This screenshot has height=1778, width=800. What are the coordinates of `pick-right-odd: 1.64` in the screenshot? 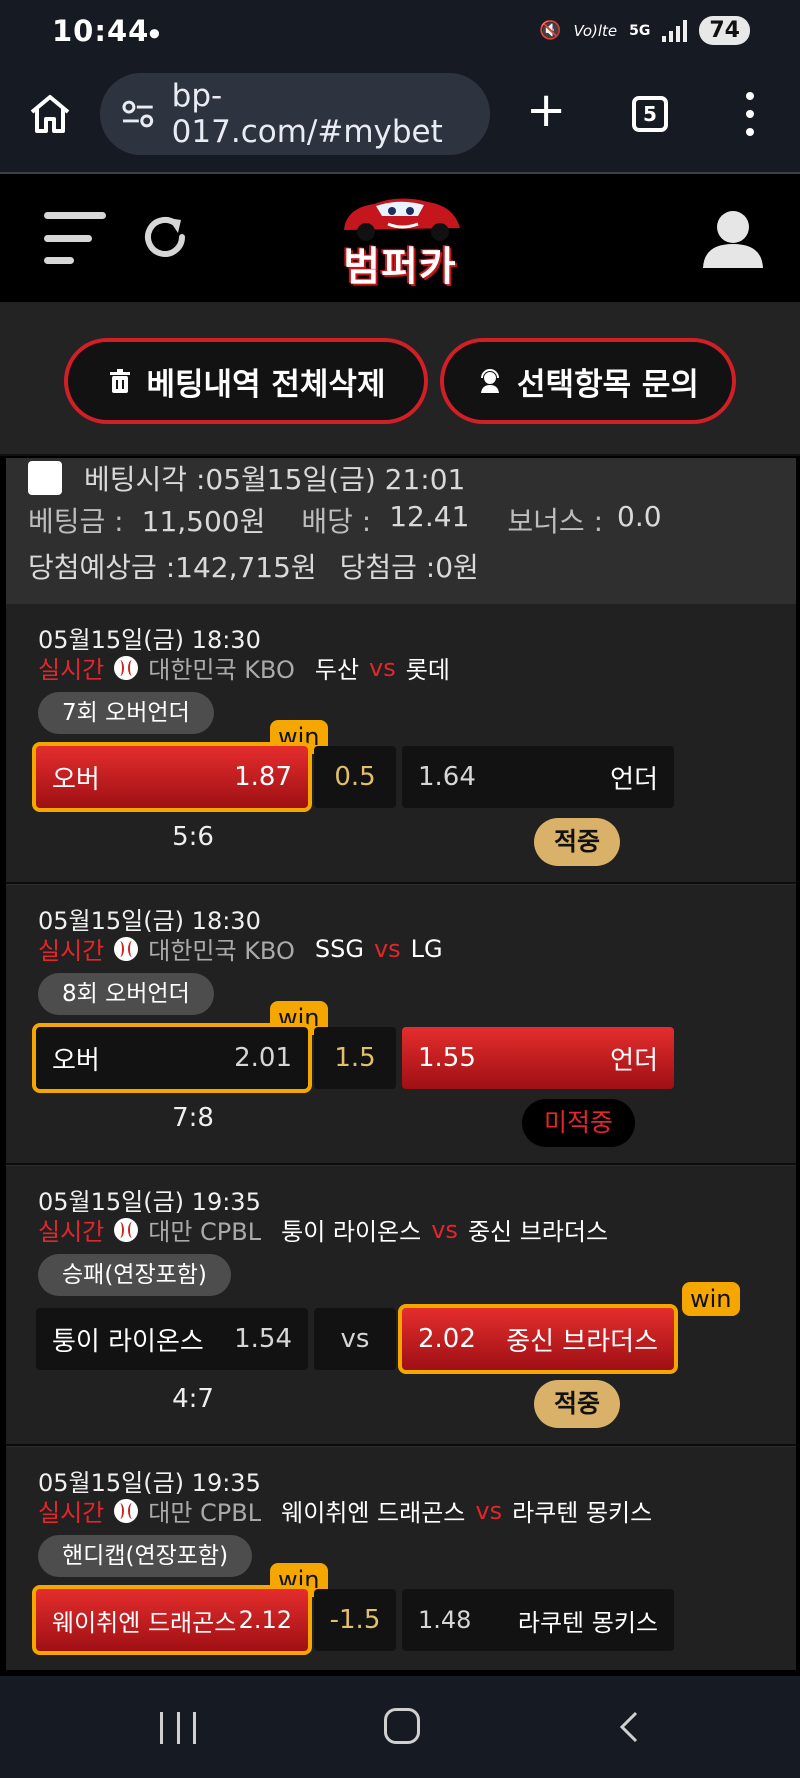 It's located at (447, 777).